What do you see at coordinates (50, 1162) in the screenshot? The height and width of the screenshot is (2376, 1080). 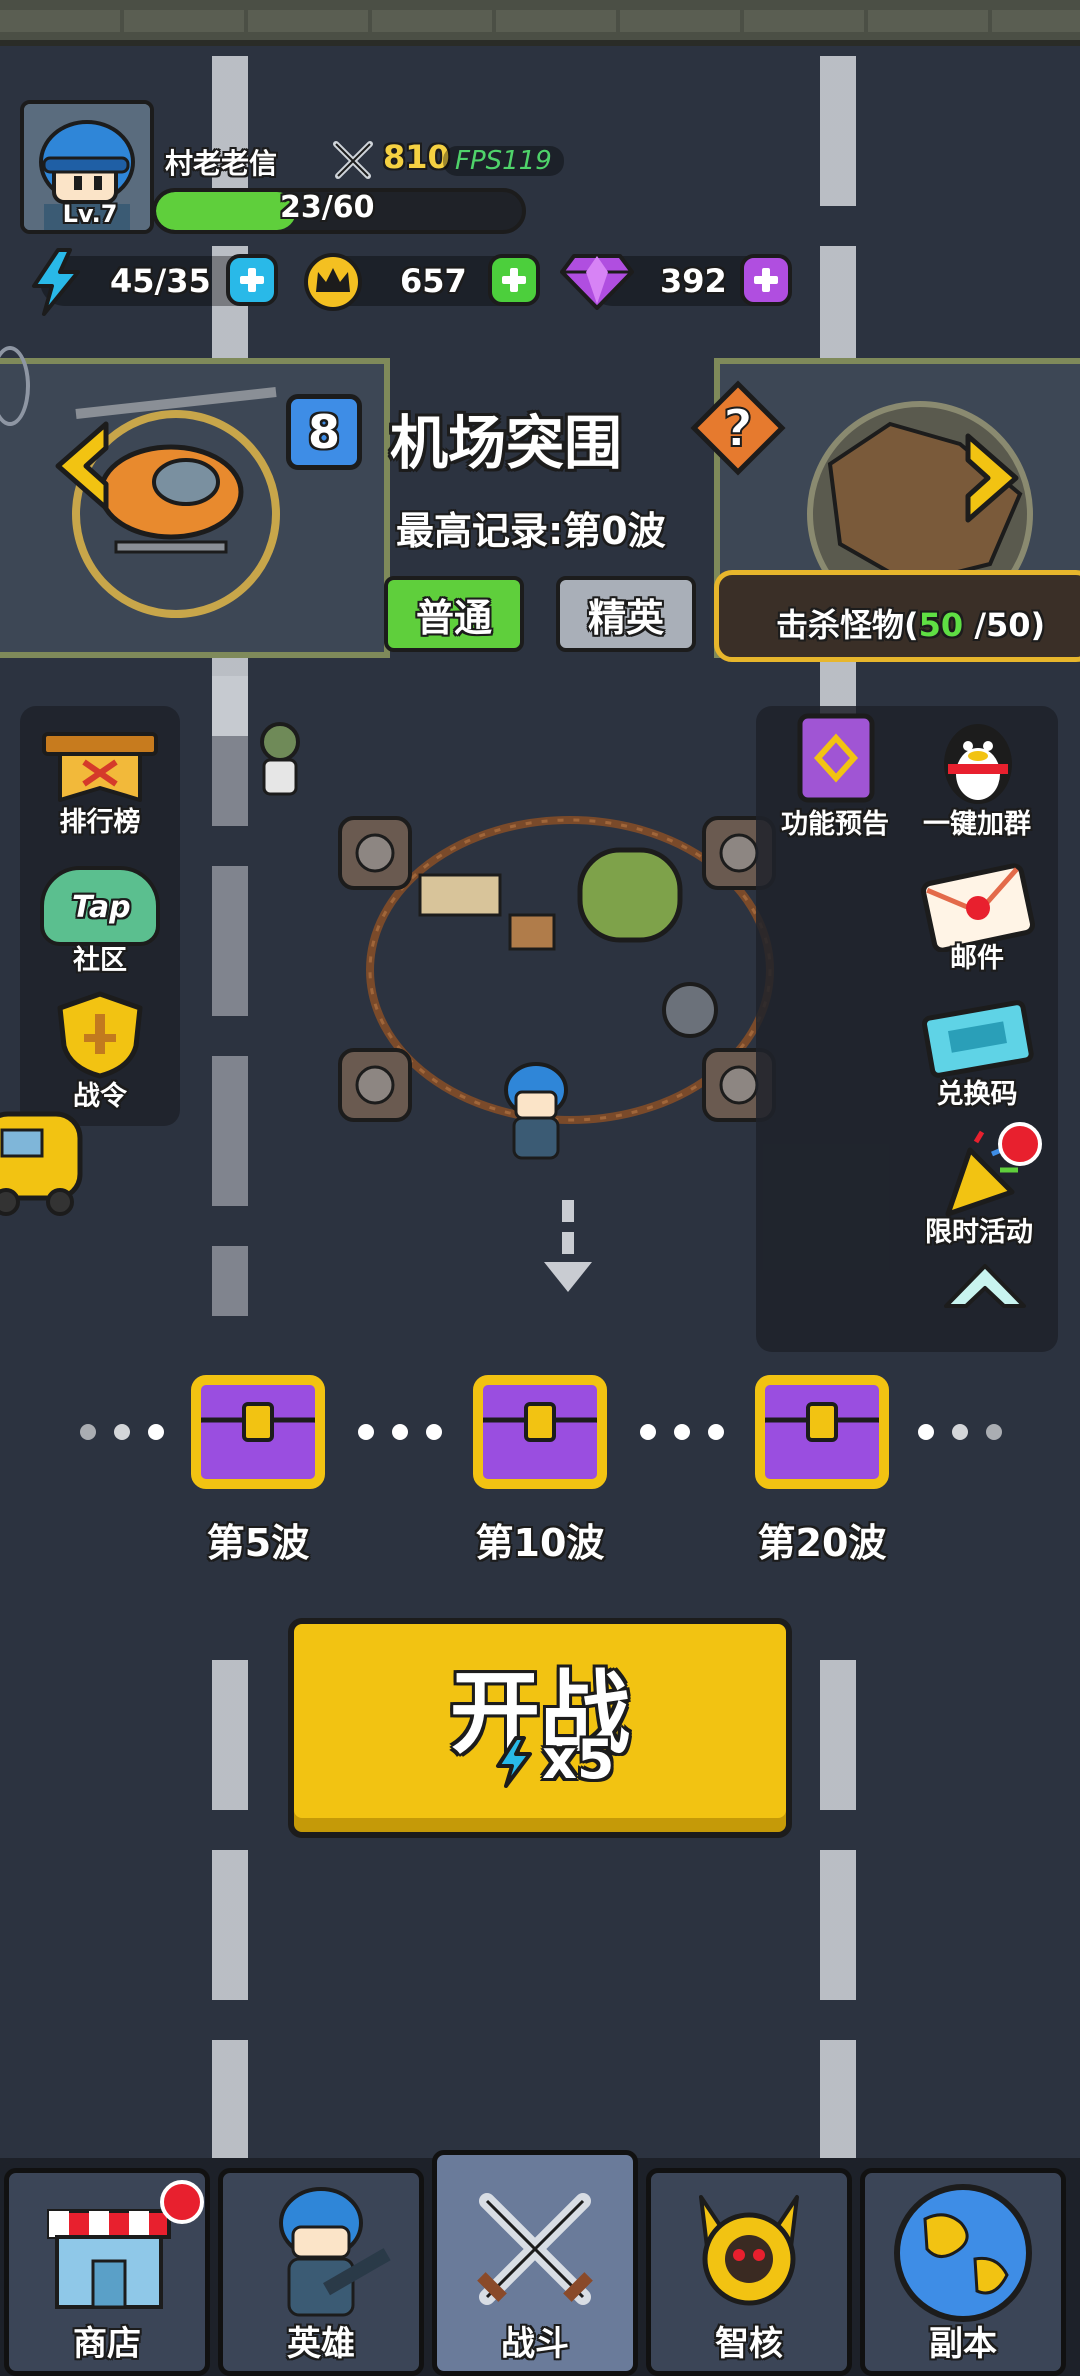 I see `bus-prop` at bounding box center [50, 1162].